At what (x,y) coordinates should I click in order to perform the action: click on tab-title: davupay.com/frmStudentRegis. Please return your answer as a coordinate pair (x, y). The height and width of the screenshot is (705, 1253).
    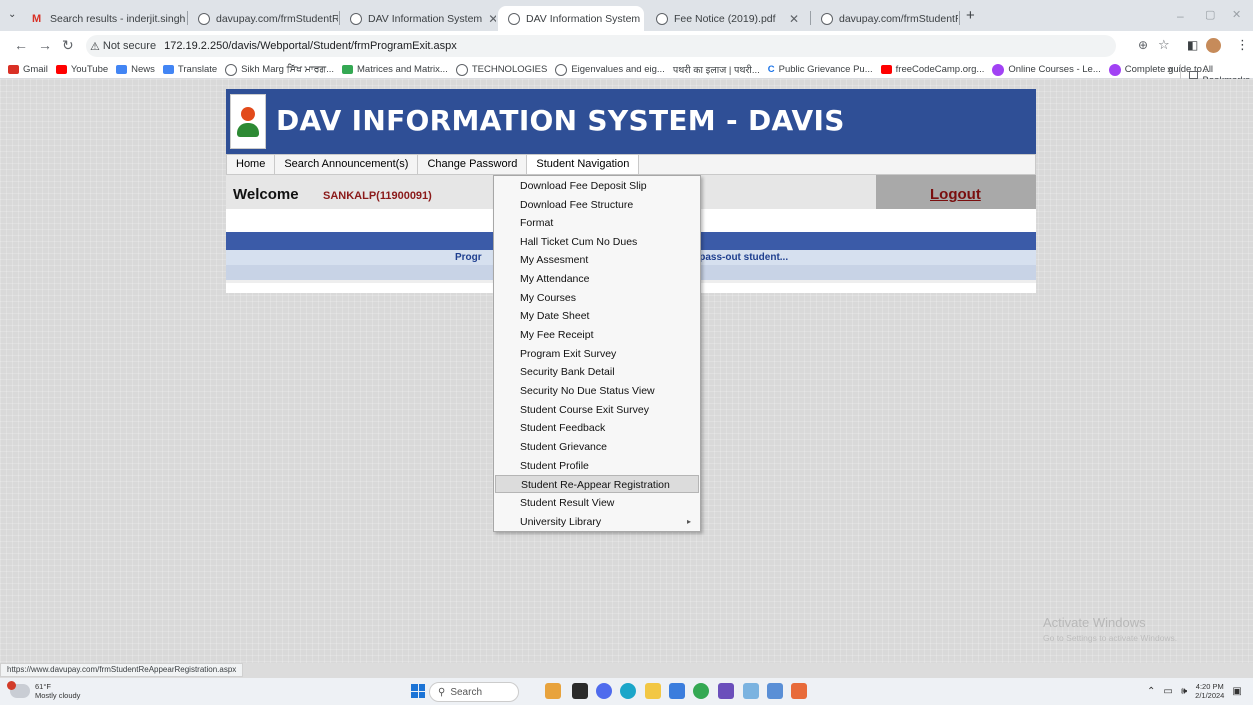
    Looking at the image, I should click on (898, 18).